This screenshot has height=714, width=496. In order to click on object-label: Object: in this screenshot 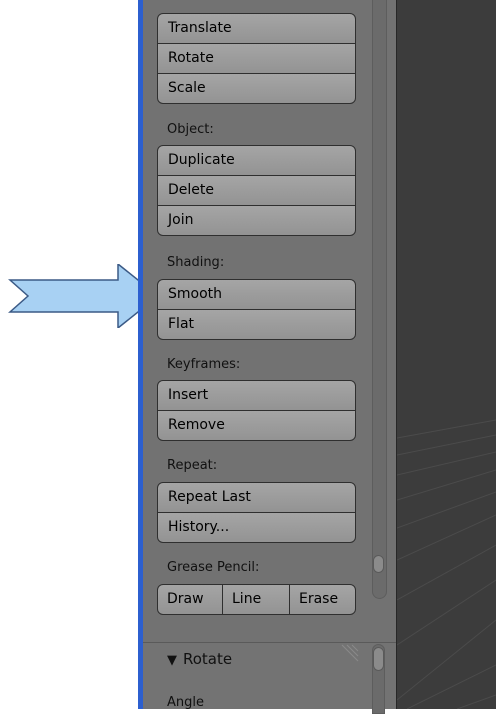, I will do `click(190, 129)`.